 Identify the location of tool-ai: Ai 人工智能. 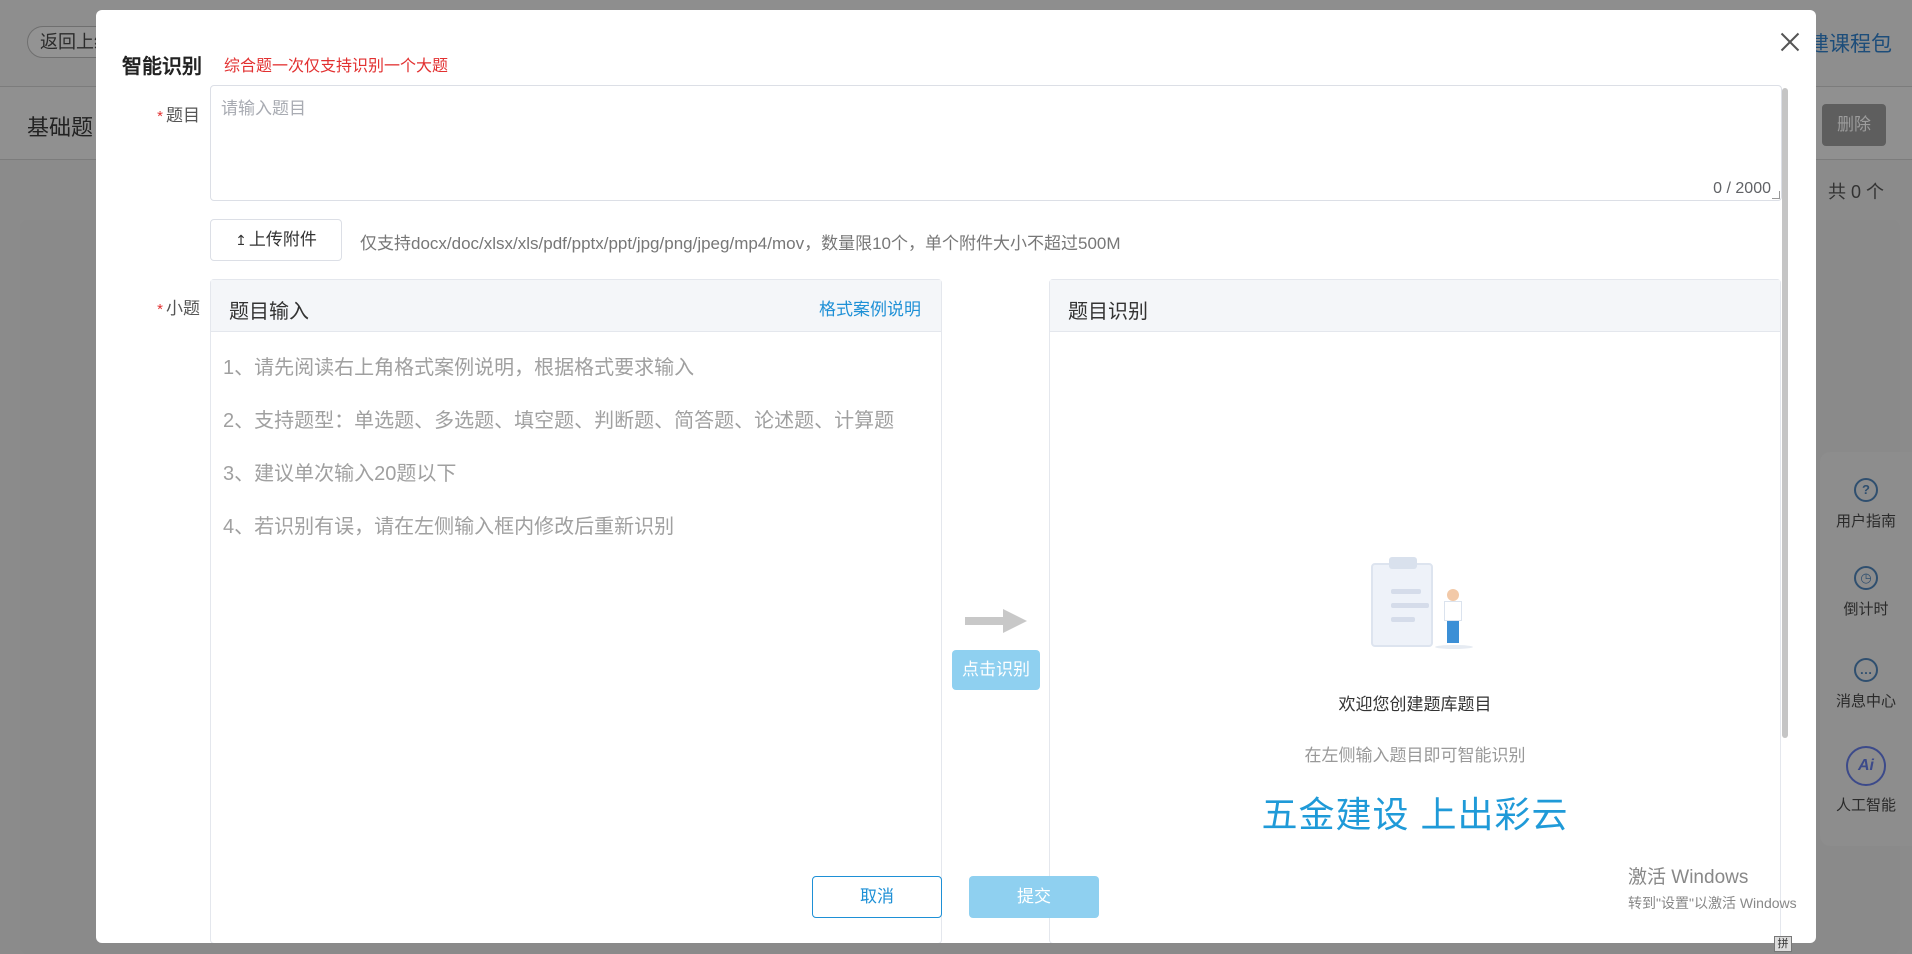
(1866, 780).